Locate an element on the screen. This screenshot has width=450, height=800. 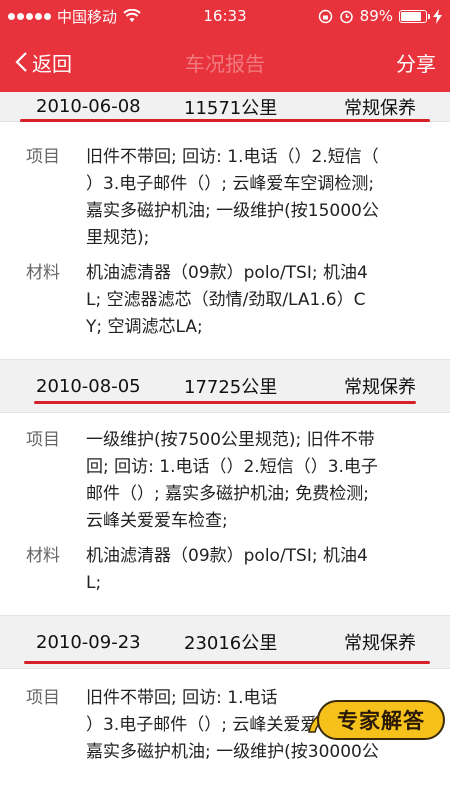
record-mileage: 17725公里 is located at coordinates (231, 387).